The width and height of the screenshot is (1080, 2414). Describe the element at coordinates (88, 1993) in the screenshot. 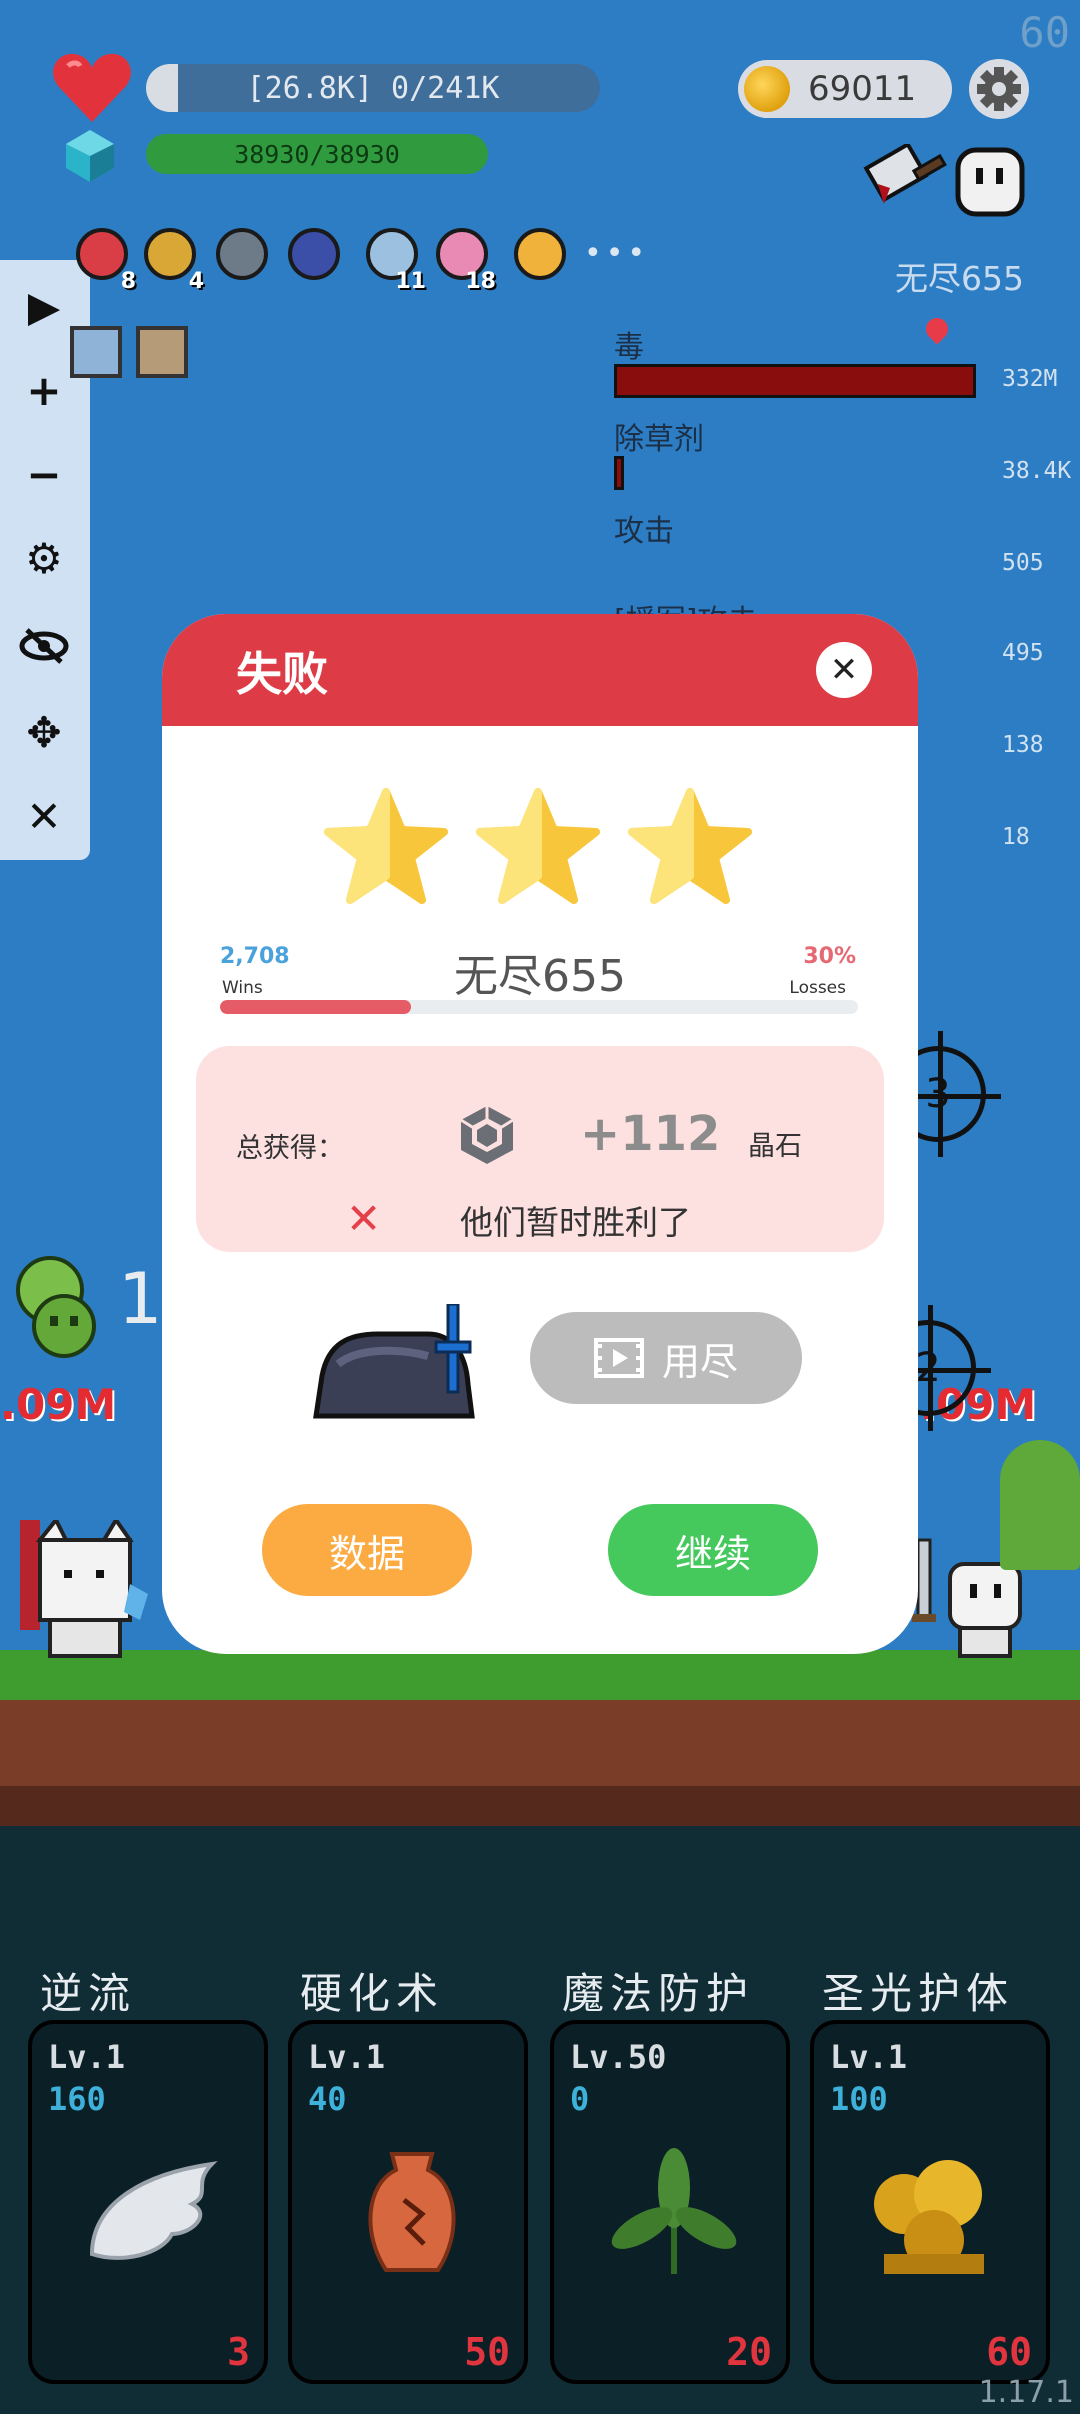

I see `skill-name: 逆流` at that location.